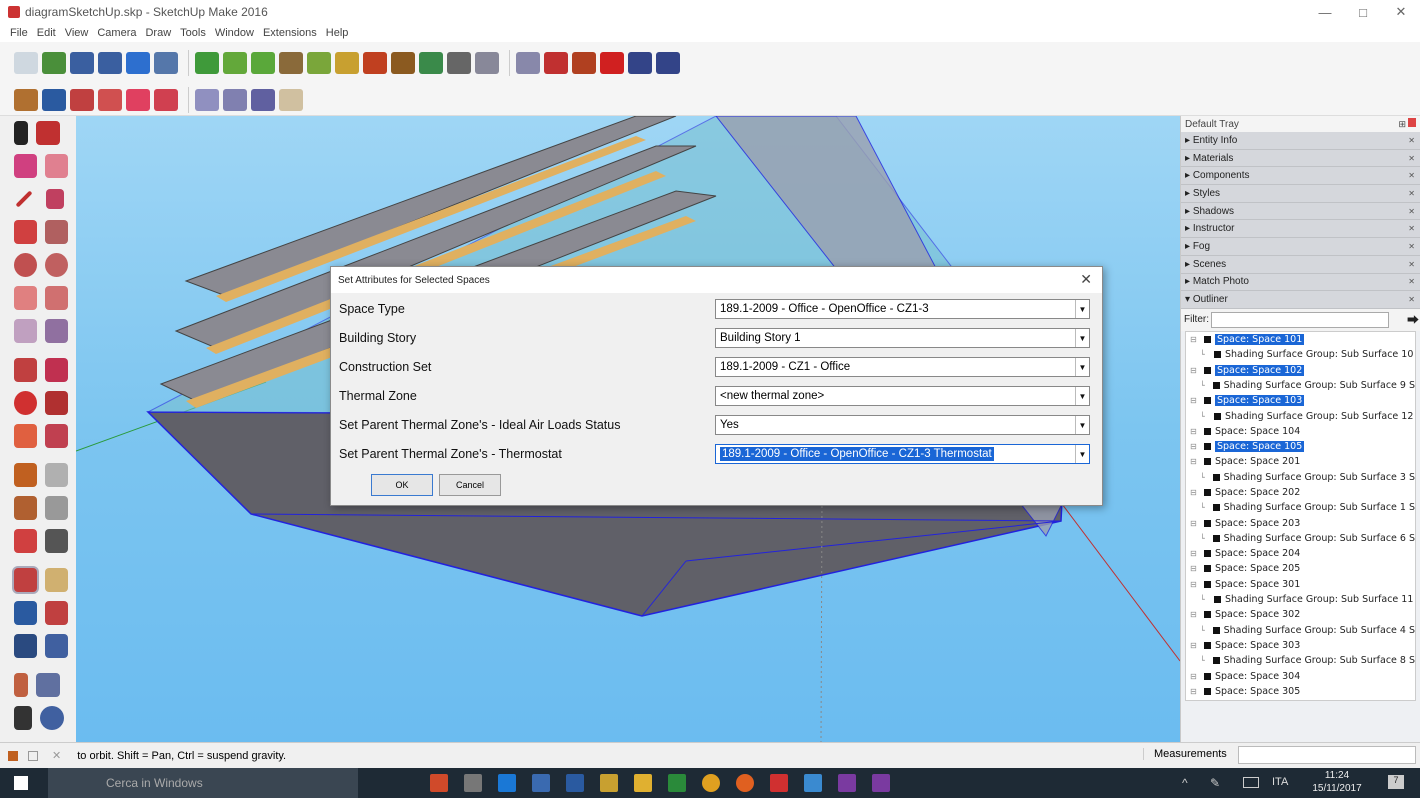 The width and height of the screenshot is (1420, 798). What do you see at coordinates (1300, 675) in the screenshot?
I see `outliner-space-item: ⊟ Space: Space 304` at bounding box center [1300, 675].